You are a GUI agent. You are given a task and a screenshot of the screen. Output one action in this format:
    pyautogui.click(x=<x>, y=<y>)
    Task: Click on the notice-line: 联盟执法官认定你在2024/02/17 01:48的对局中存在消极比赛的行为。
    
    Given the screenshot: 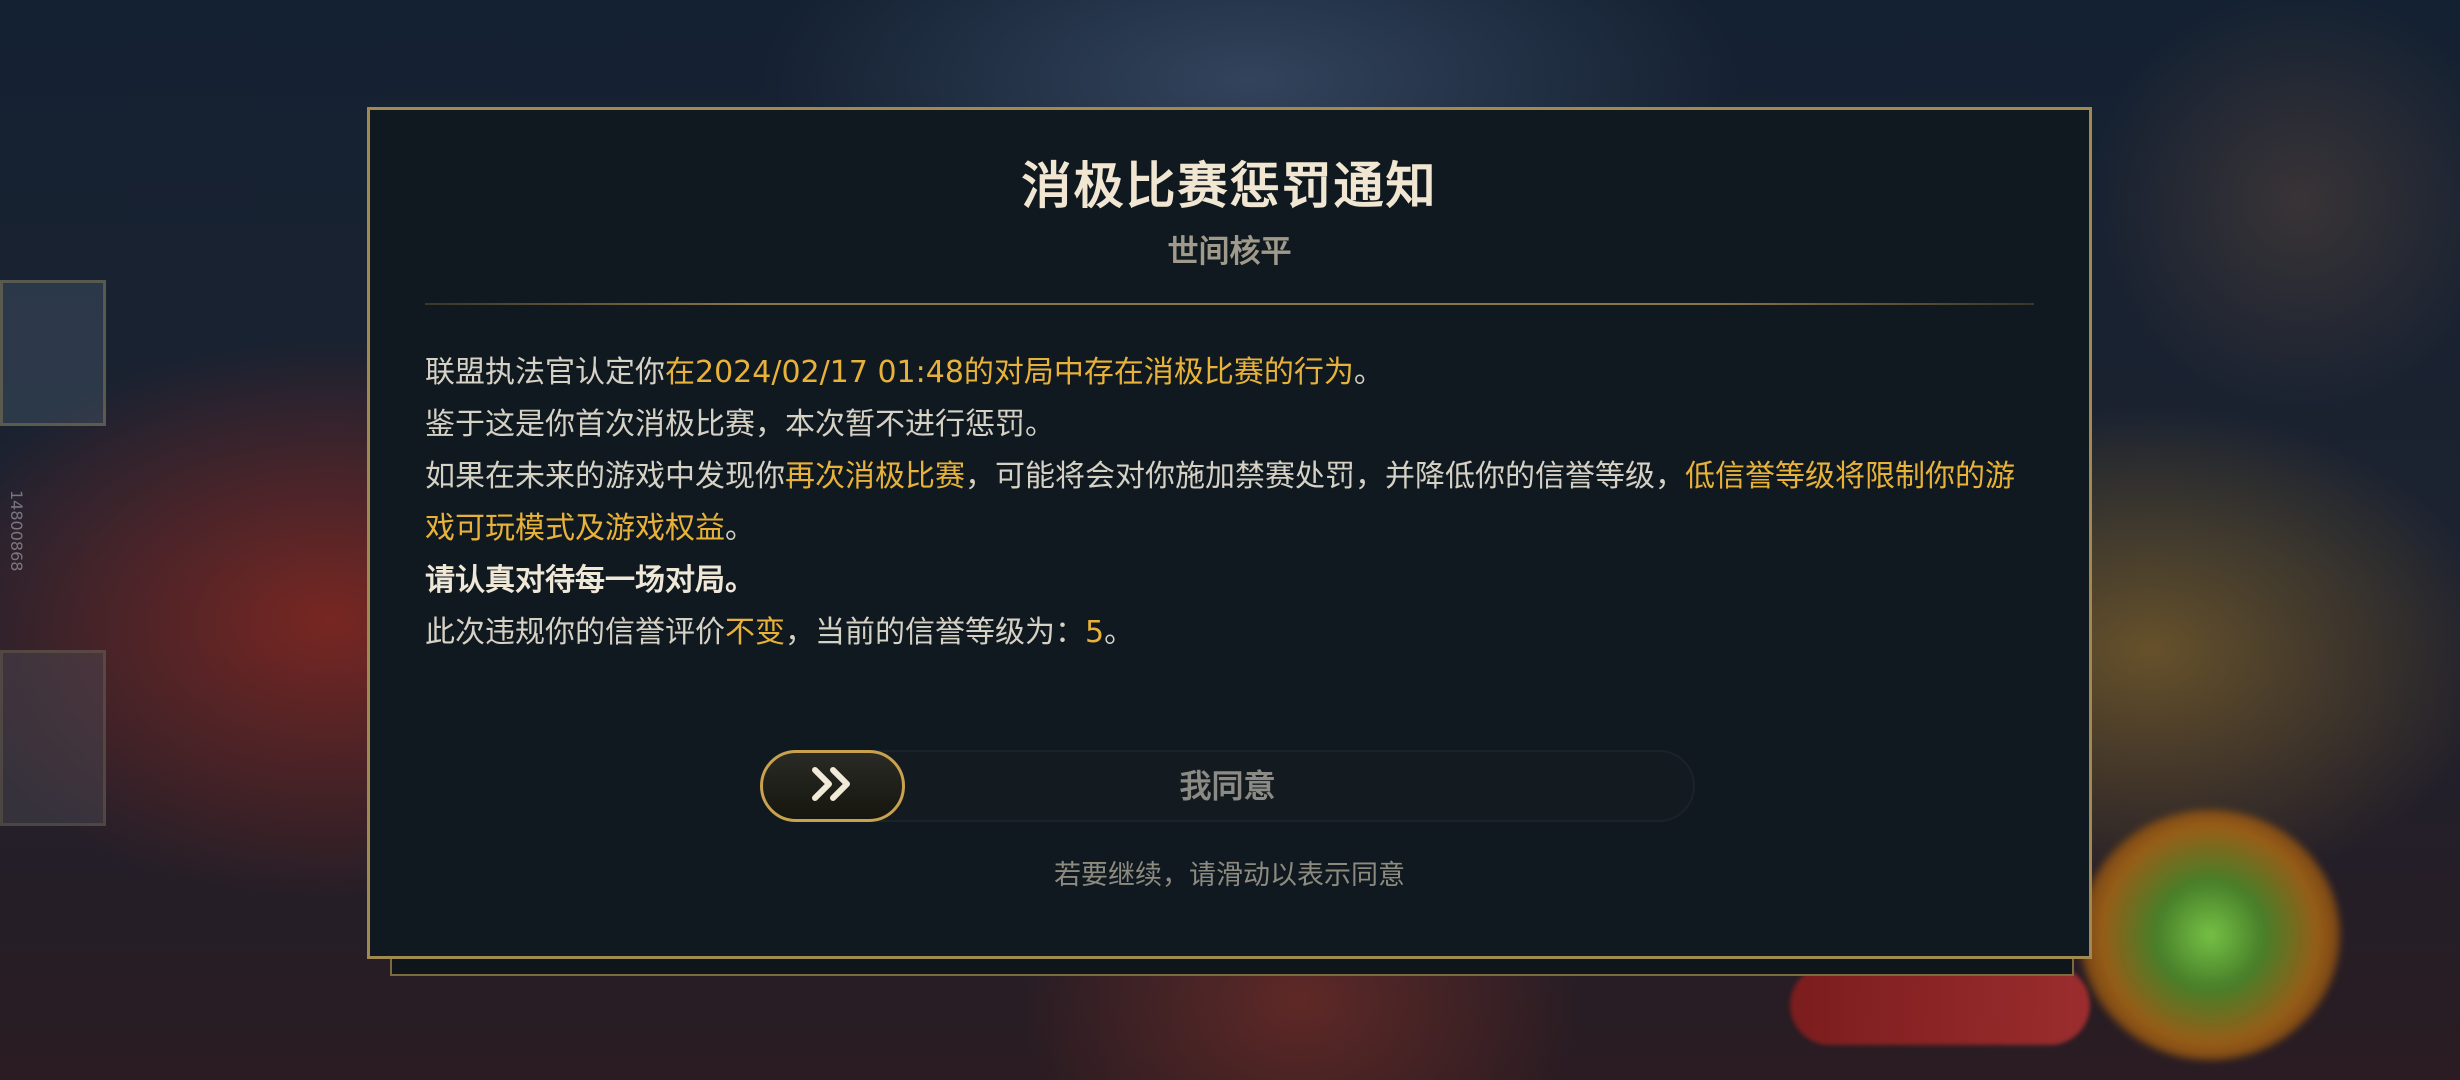 What is the action you would take?
    pyautogui.click(x=1232, y=373)
    